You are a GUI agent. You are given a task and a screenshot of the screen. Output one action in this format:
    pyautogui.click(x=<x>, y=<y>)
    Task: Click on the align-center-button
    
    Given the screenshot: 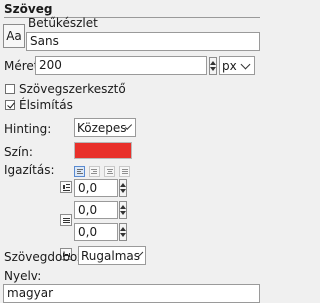 What is the action you would take?
    pyautogui.click(x=109, y=171)
    